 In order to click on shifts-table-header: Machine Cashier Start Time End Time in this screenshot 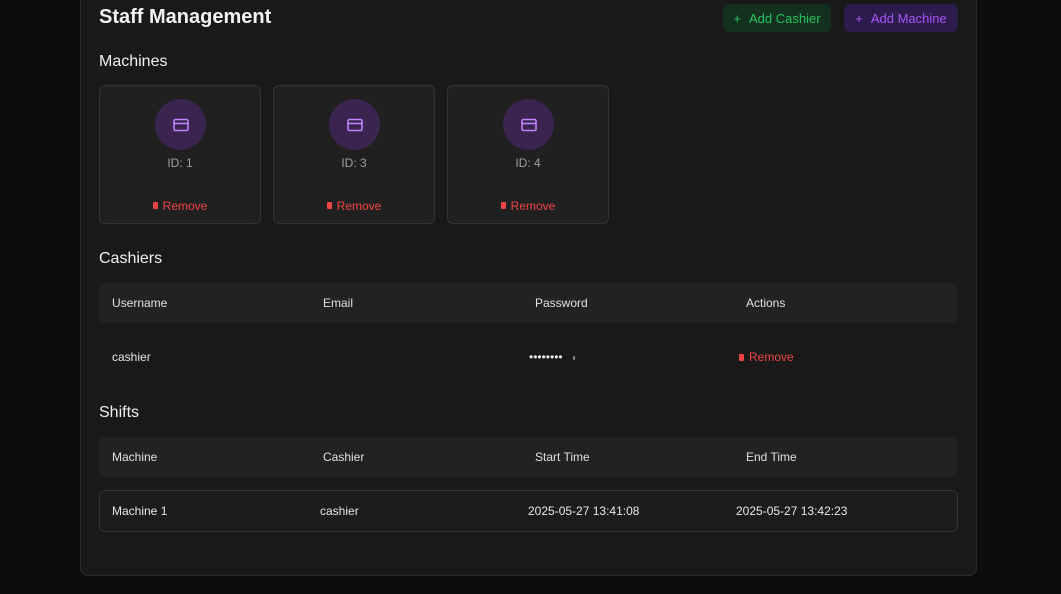, I will do `click(528, 457)`.